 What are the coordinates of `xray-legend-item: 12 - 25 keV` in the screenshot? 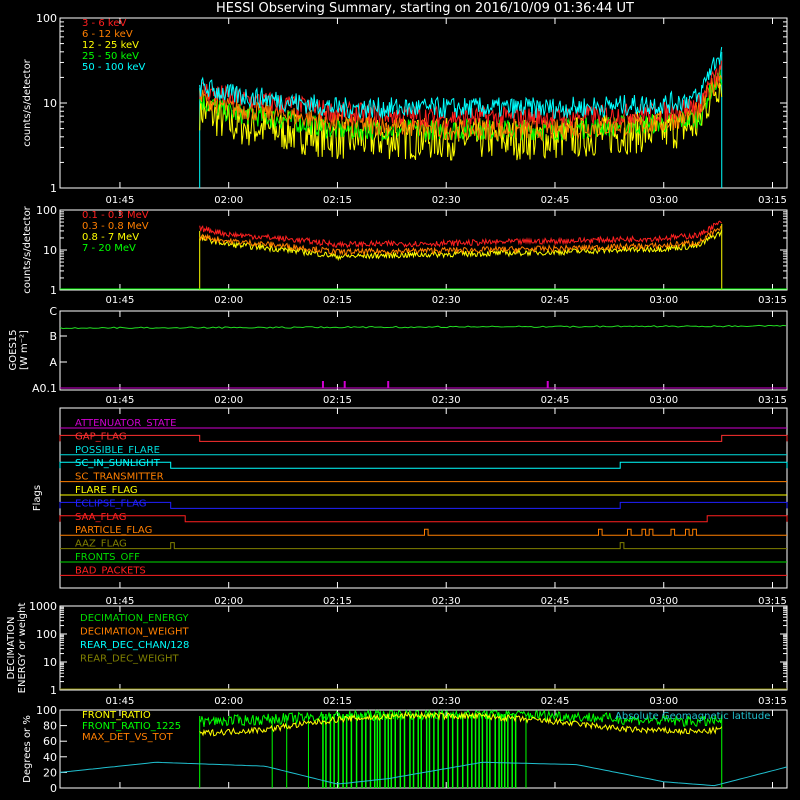 It's located at (110, 45).